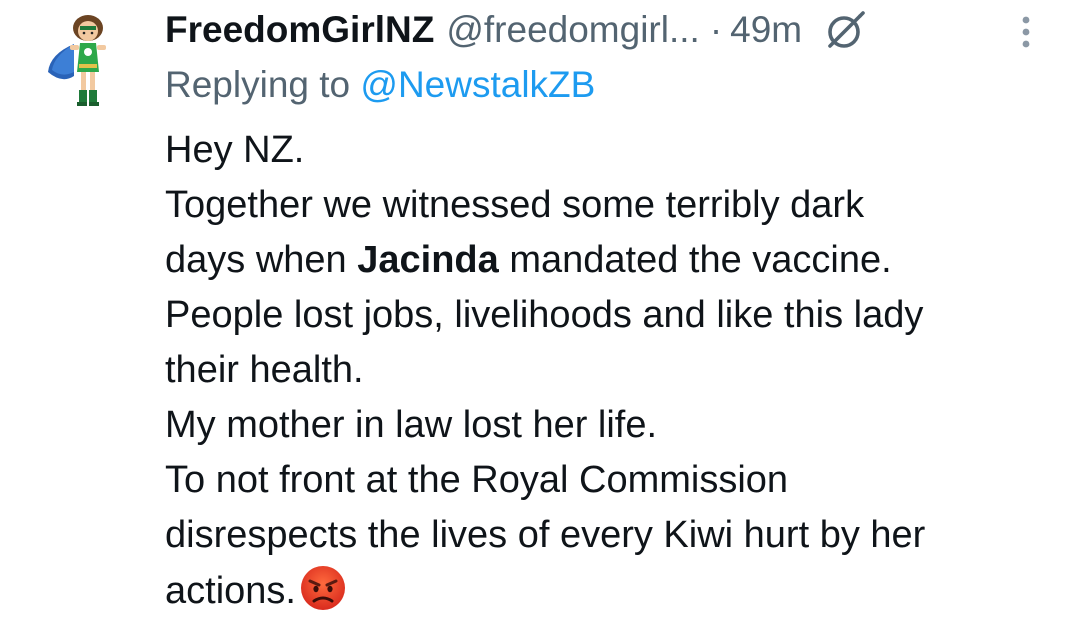 This screenshot has width=1079, height=629. What do you see at coordinates (844, 30) in the screenshot?
I see `grok-icon` at bounding box center [844, 30].